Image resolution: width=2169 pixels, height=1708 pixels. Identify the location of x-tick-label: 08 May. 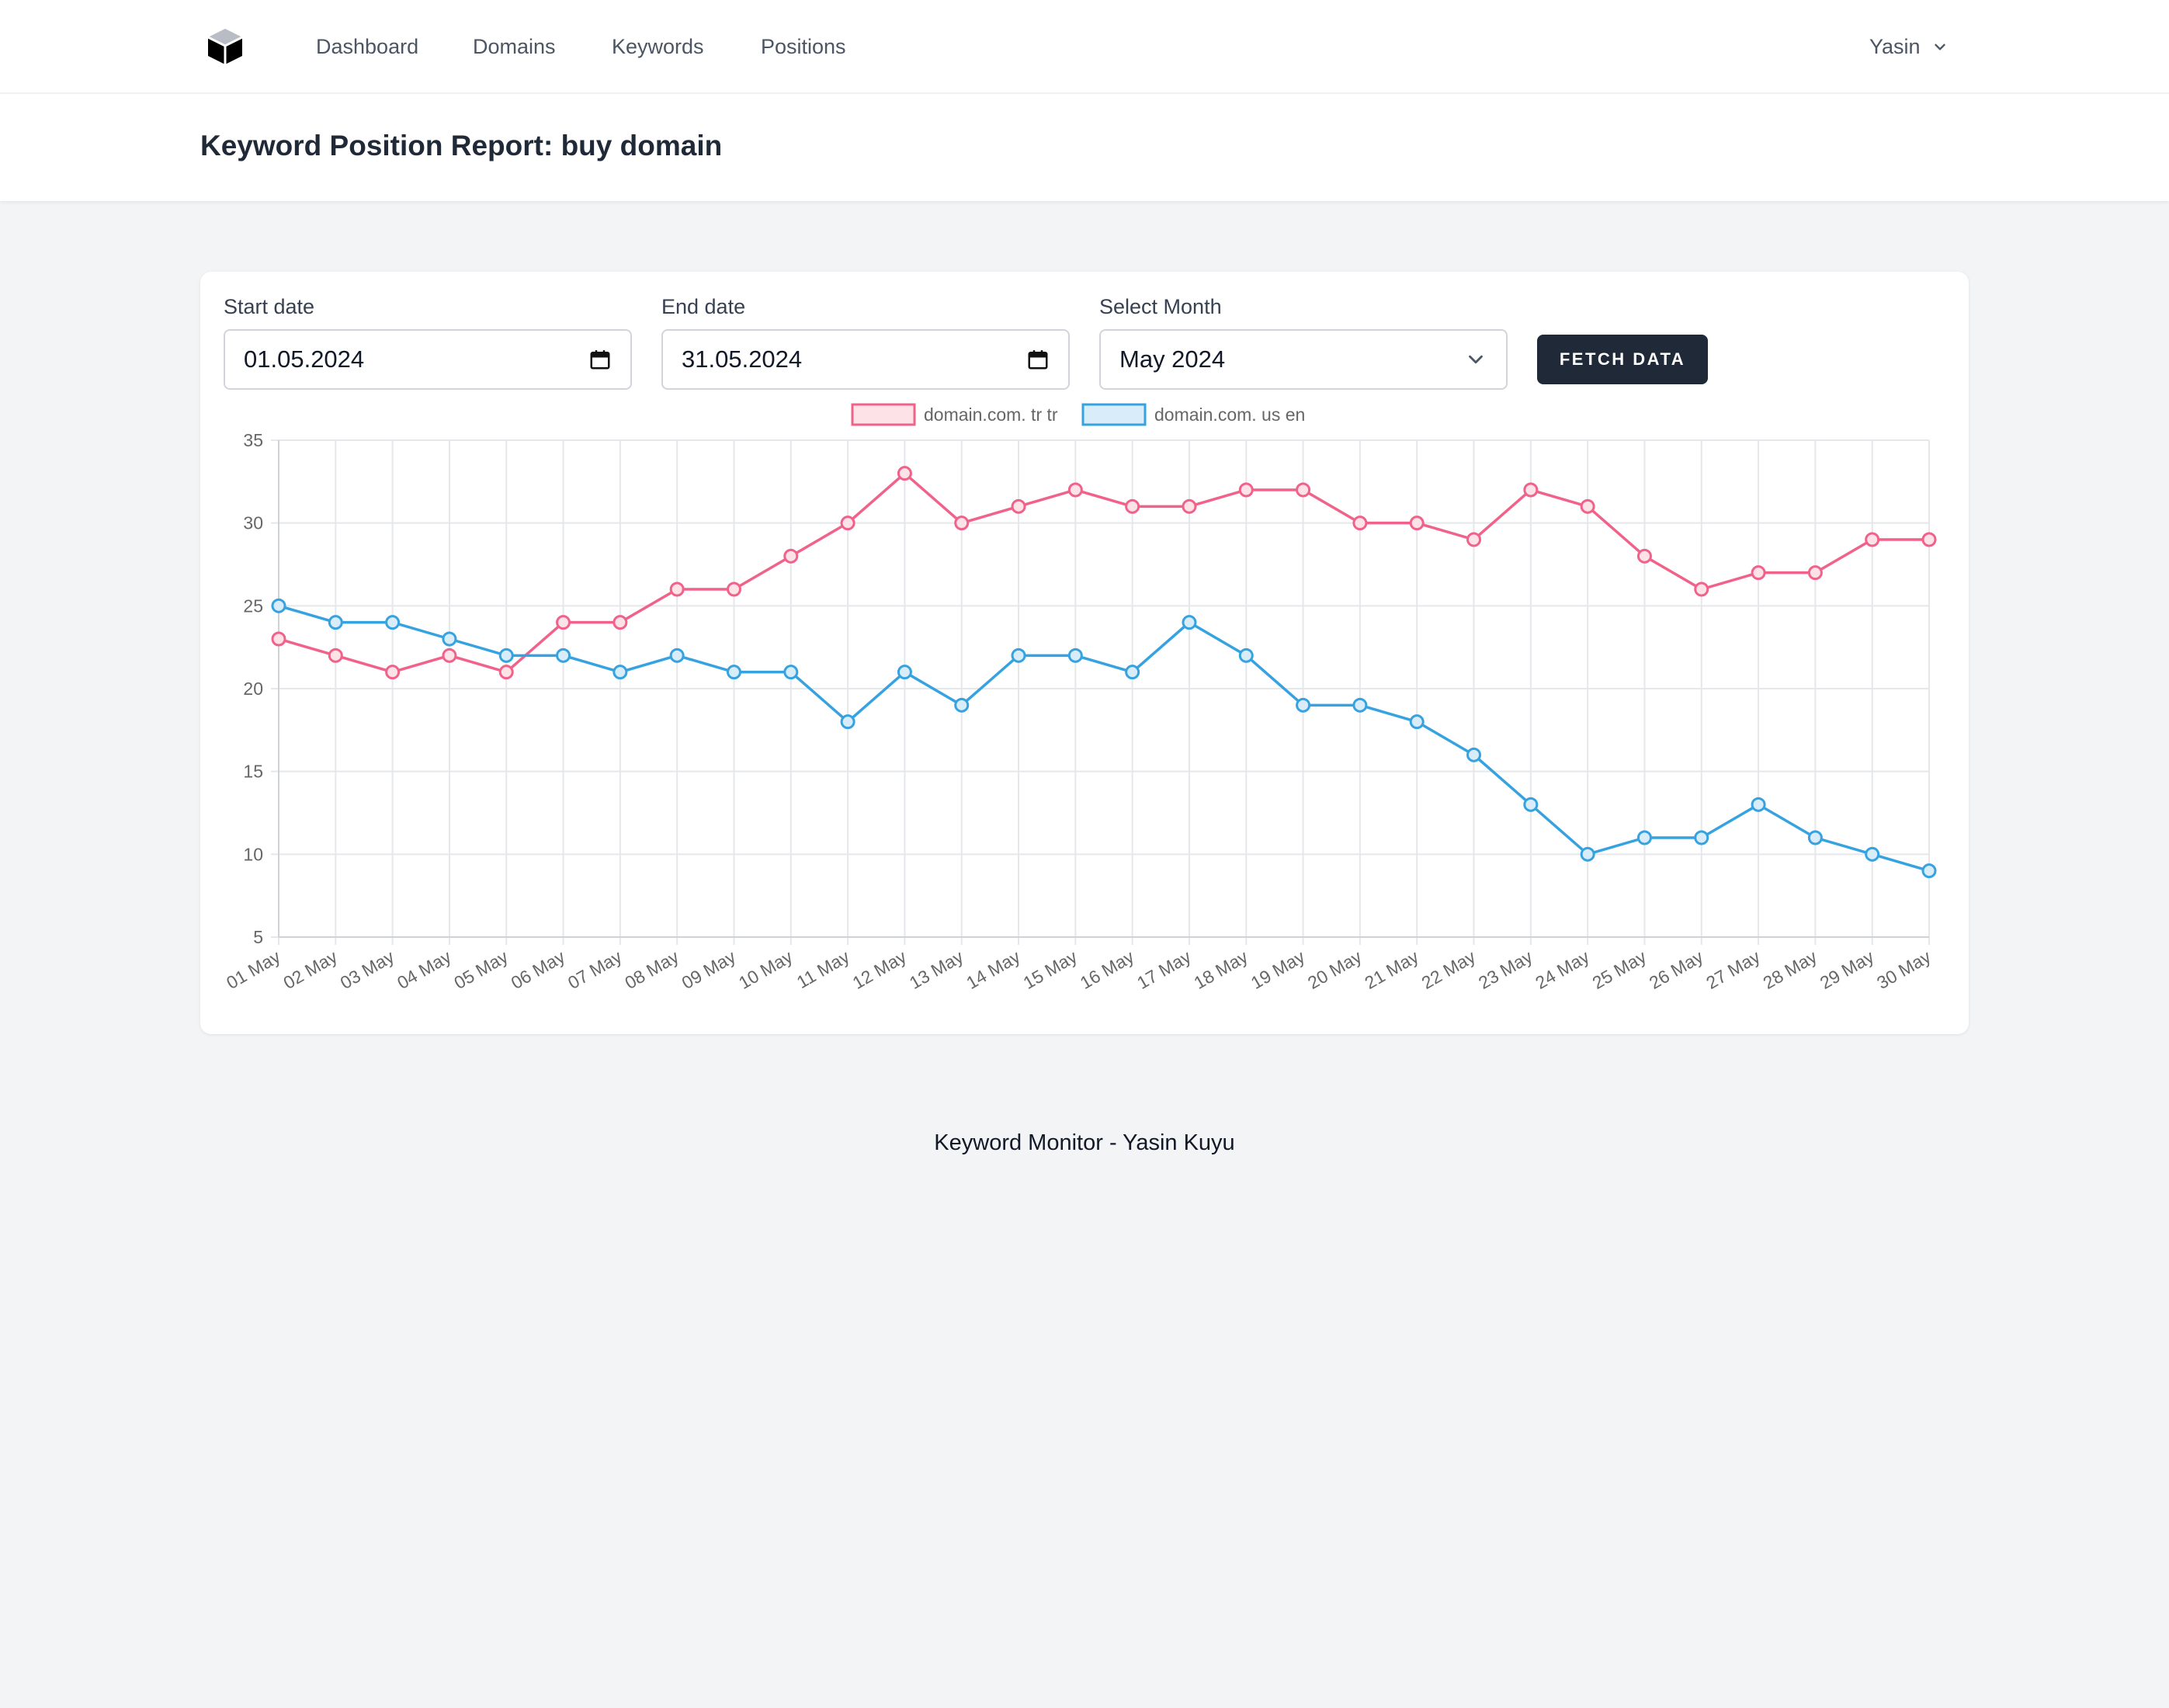
(652, 969).